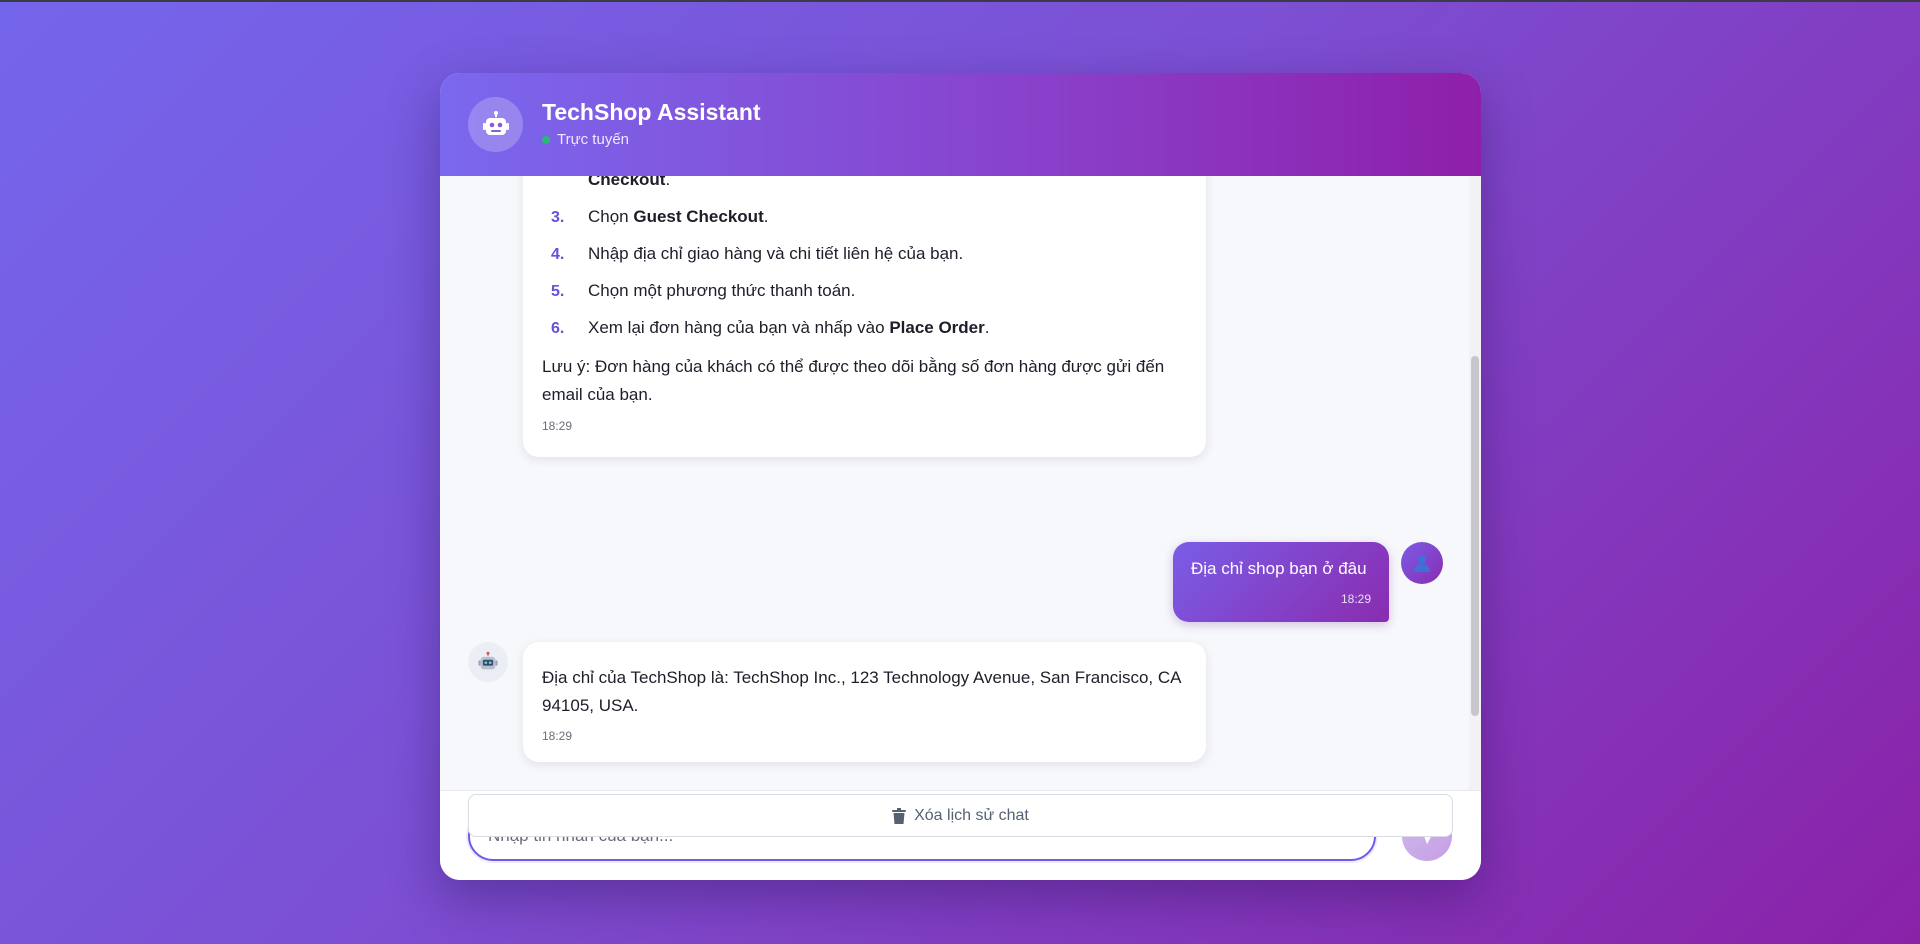 The width and height of the screenshot is (1920, 944). Describe the element at coordinates (546, 139) in the screenshot. I see `status-dot-icon` at that location.